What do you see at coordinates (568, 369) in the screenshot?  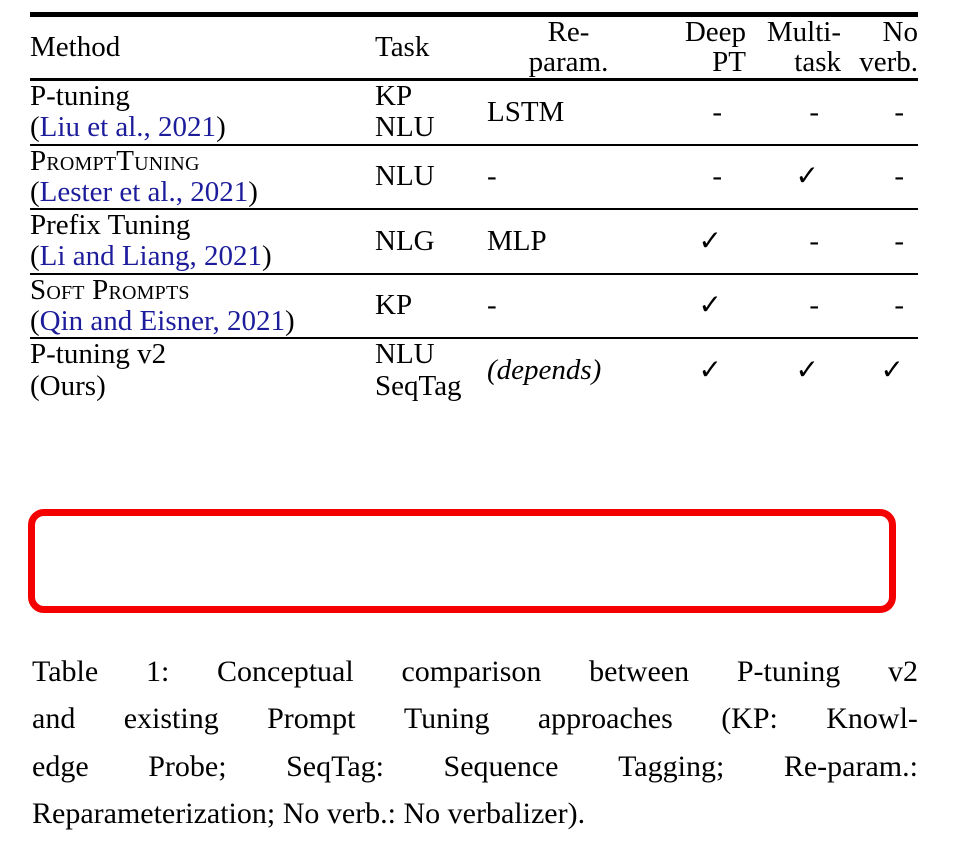 I see `row-reparam-cell: (depends)` at bounding box center [568, 369].